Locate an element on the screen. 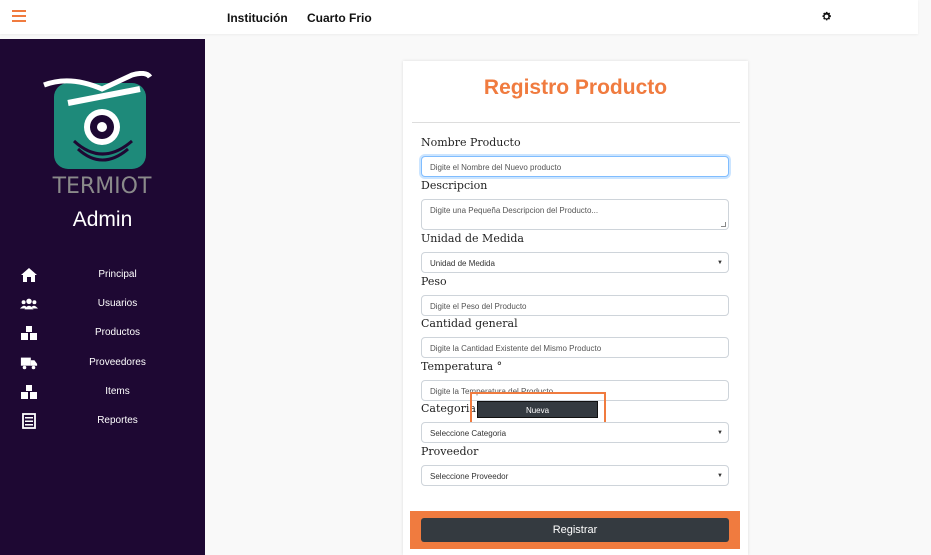 This screenshot has height=555, width=931. supplier-select: Seleccione Proveedor ▼ is located at coordinates (575, 475).